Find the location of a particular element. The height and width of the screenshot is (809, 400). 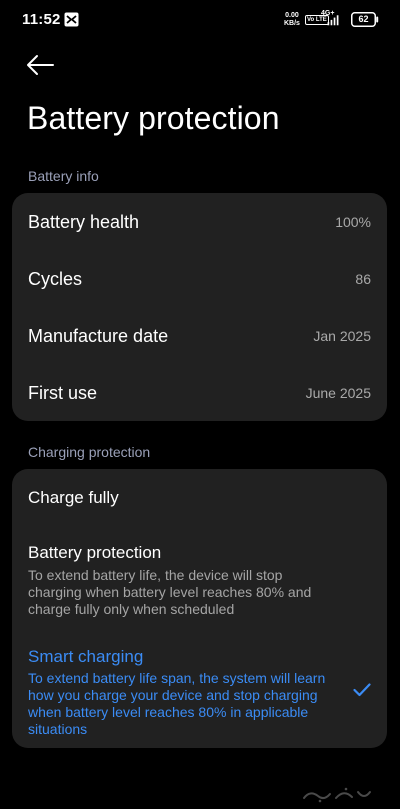

watermark-logo is located at coordinates (337, 795).